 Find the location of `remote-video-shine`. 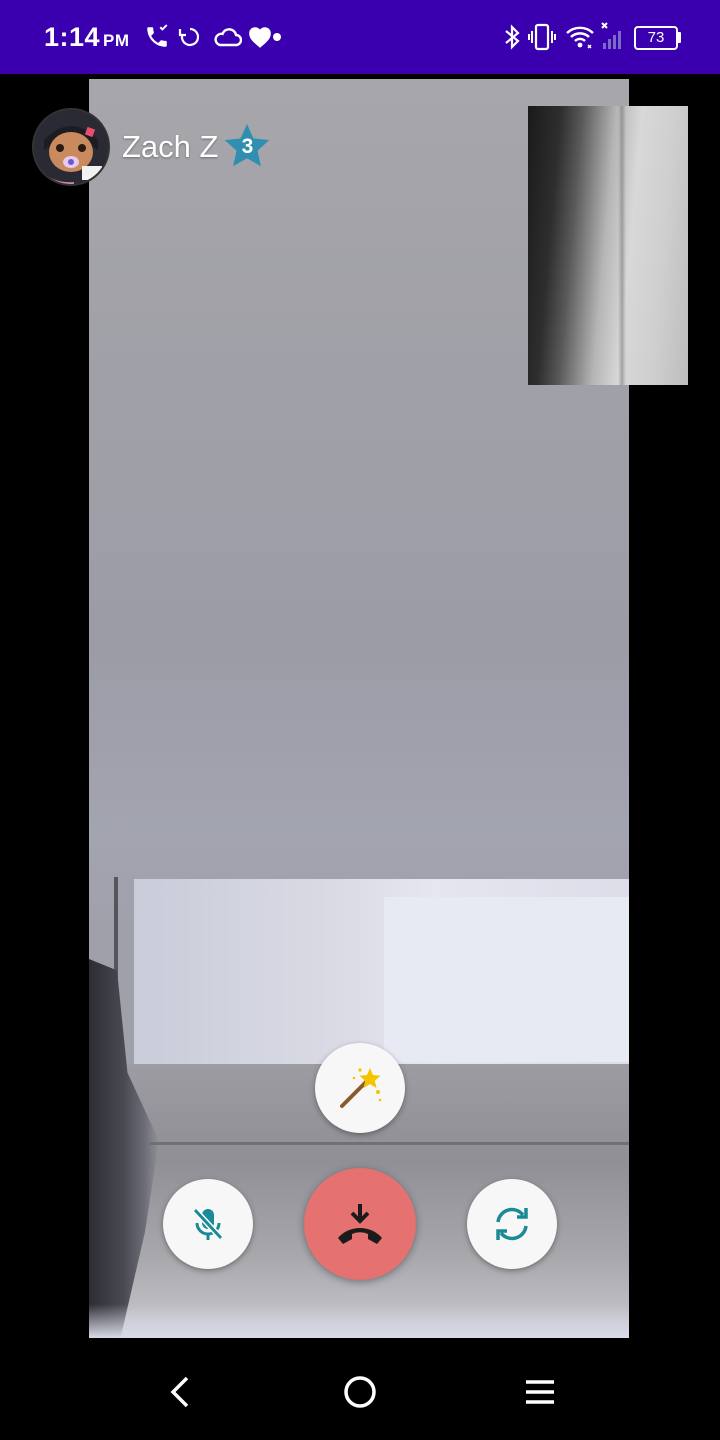

remote-video-shine is located at coordinates (359, 1321).